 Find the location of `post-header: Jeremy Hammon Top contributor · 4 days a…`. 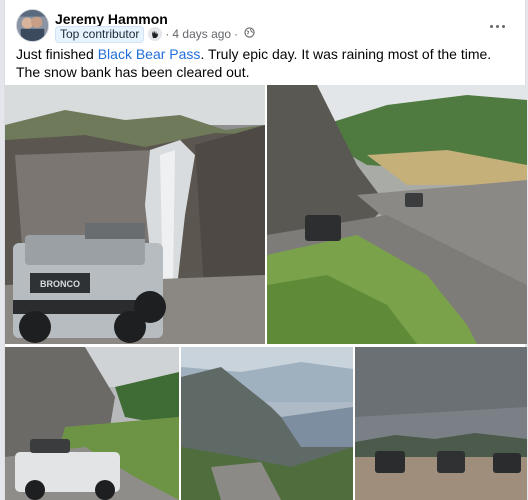

post-header: Jeremy Hammon Top contributor · 4 days a… is located at coordinates (270, 27).